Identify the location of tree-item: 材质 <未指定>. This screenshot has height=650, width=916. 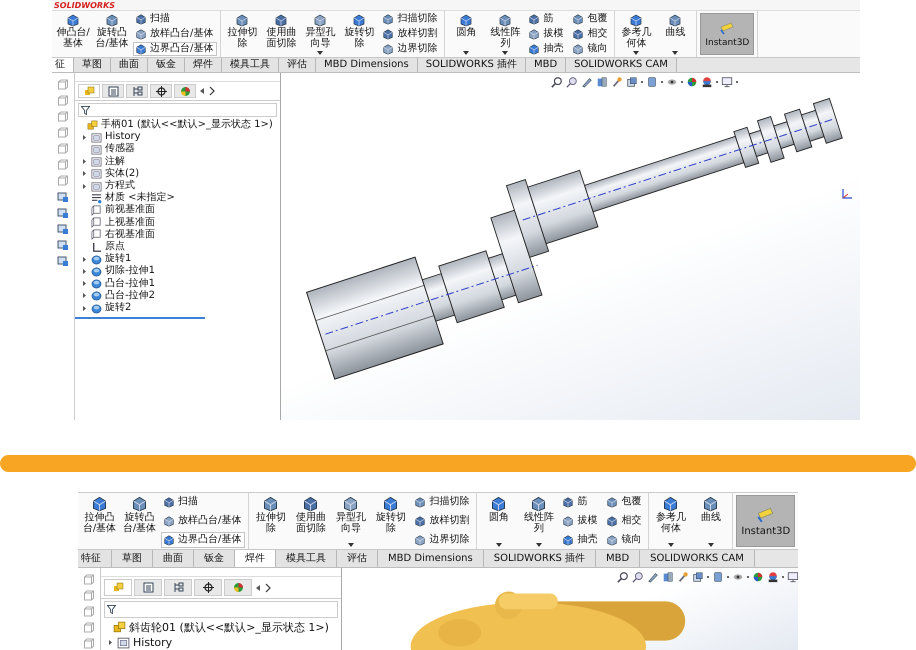
(178, 198).